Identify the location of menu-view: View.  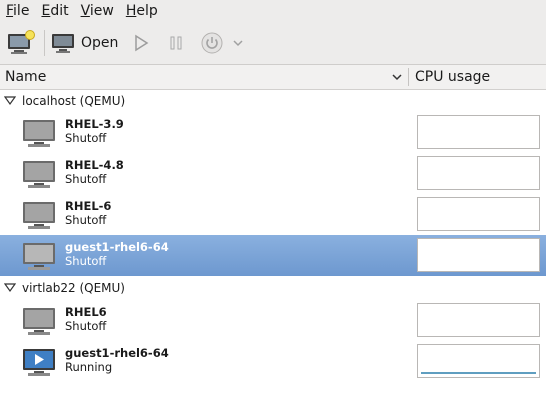
(97, 11).